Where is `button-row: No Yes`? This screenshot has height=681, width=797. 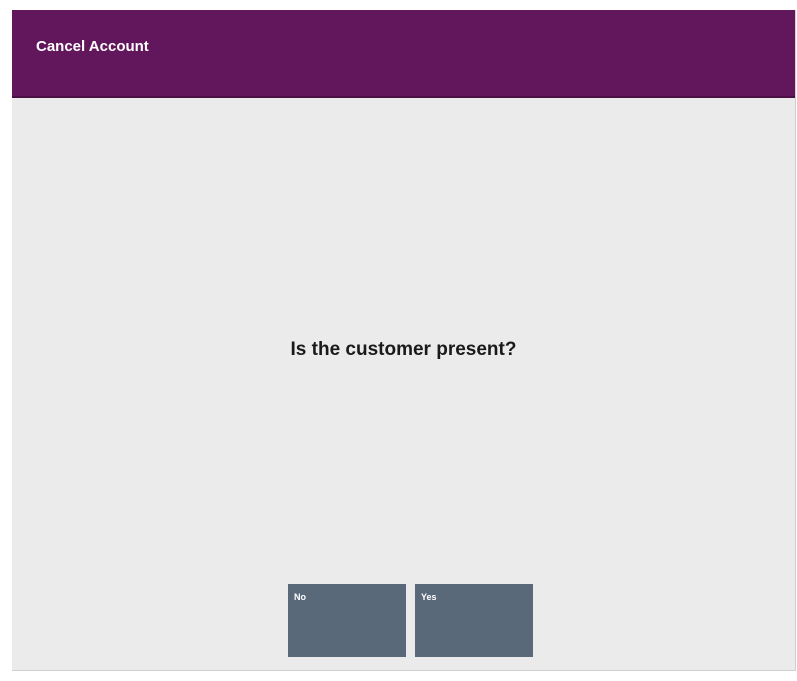
button-row: No Yes is located at coordinates (410, 620).